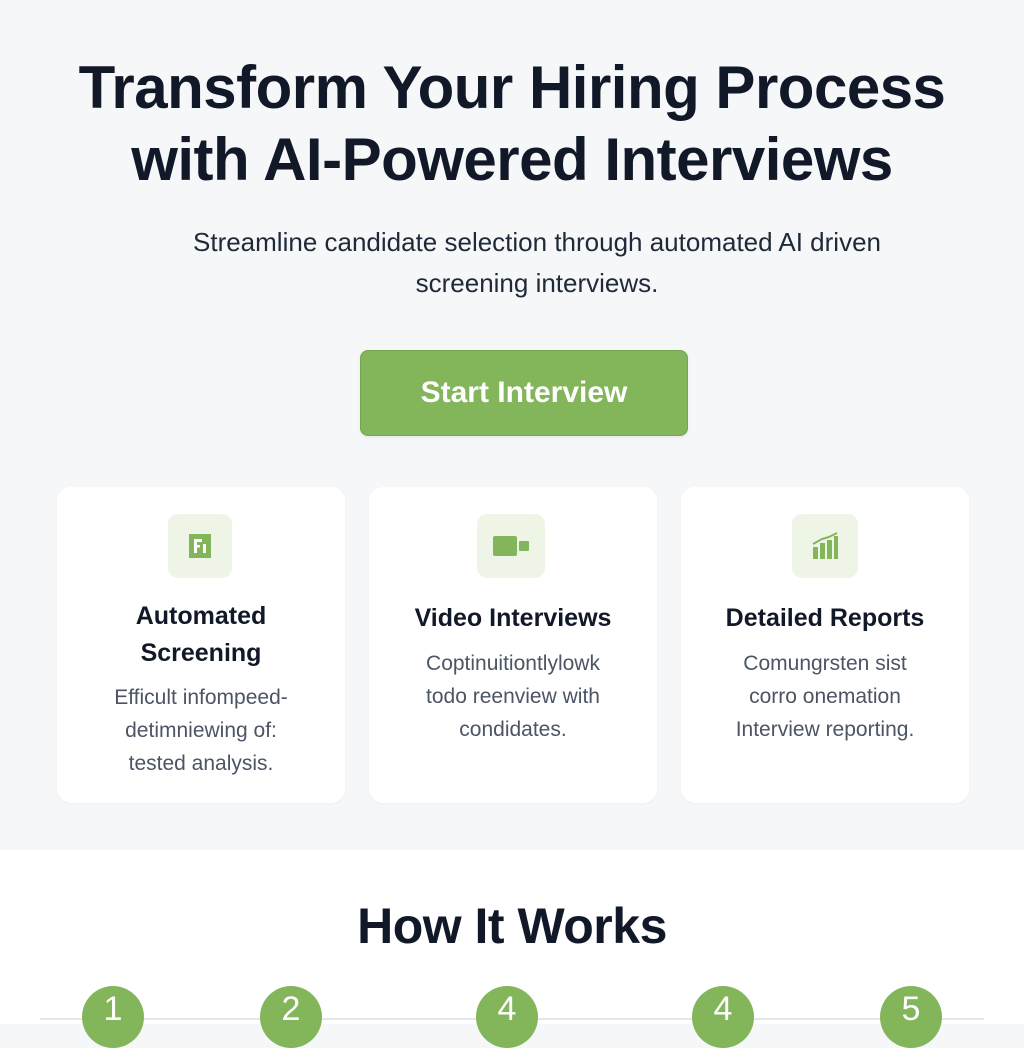 This screenshot has width=1024, height=1048. Describe the element at coordinates (524, 393) in the screenshot. I see `start-interview-button: Start Interview` at that location.